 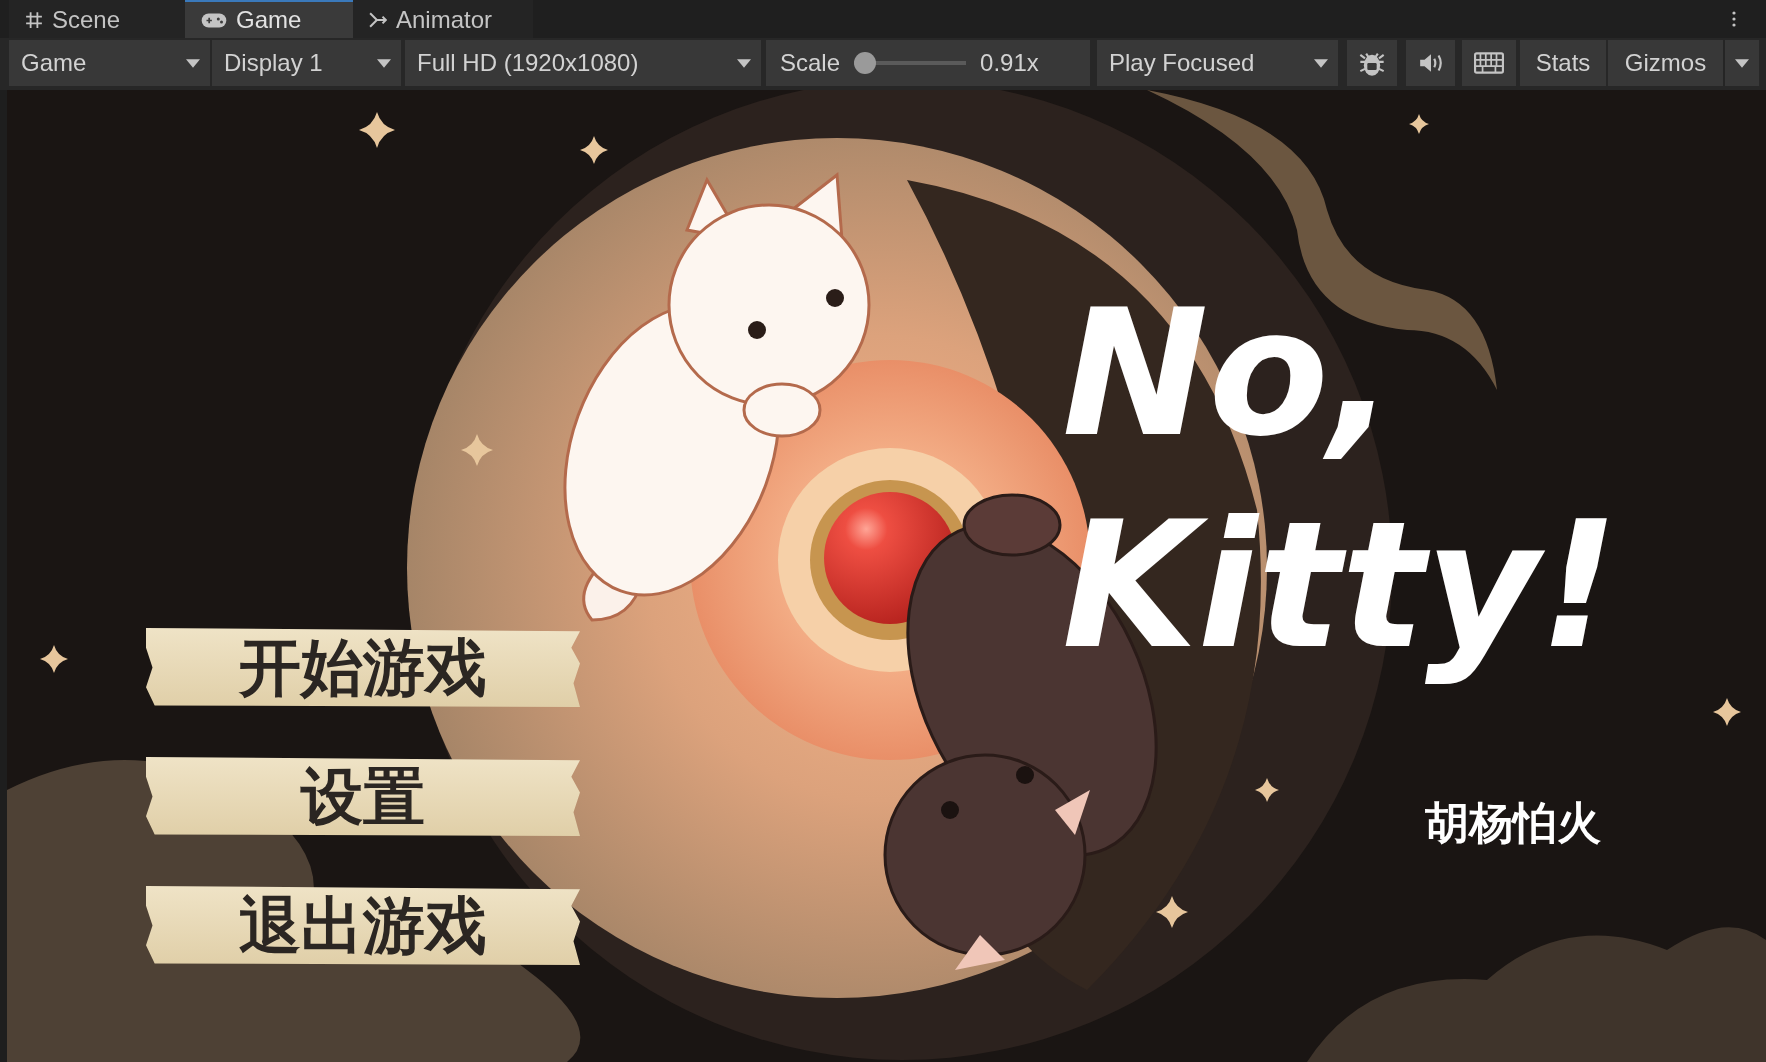 I want to click on debug-button, so click(x=1372, y=63).